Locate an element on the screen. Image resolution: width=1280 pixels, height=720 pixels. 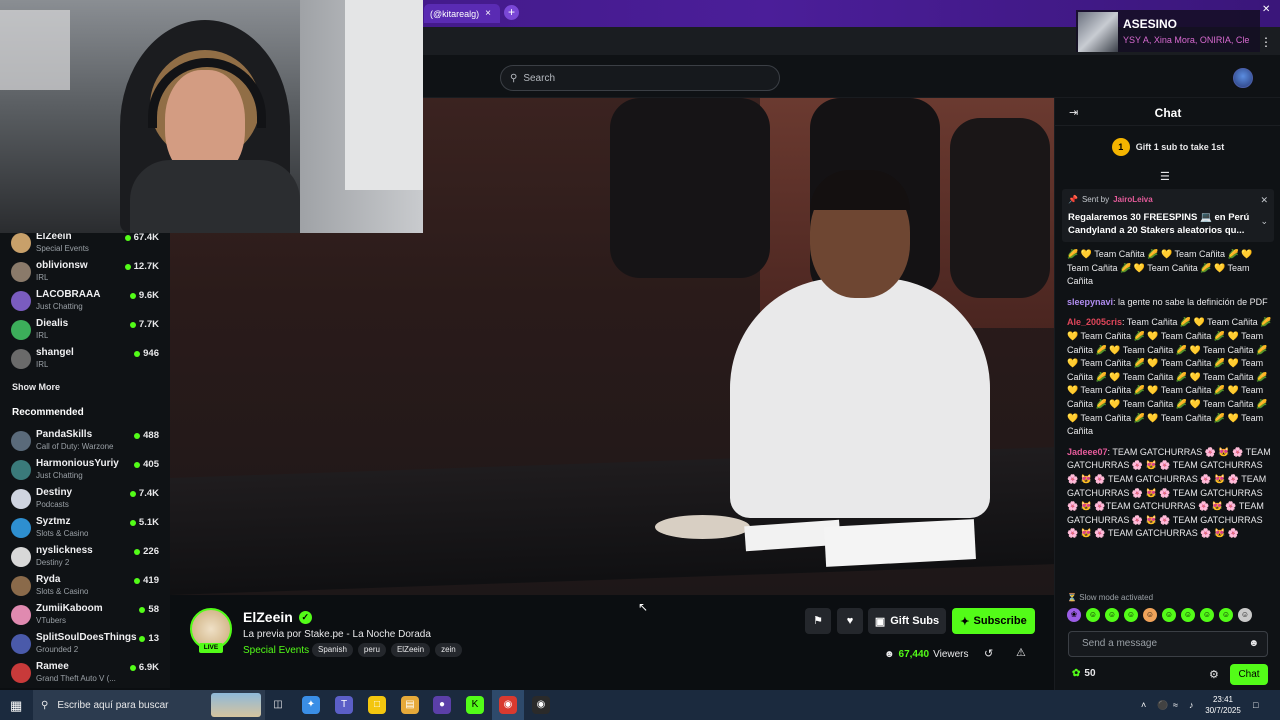
window-close-icon: ✕ is located at coordinates (1266, 9).